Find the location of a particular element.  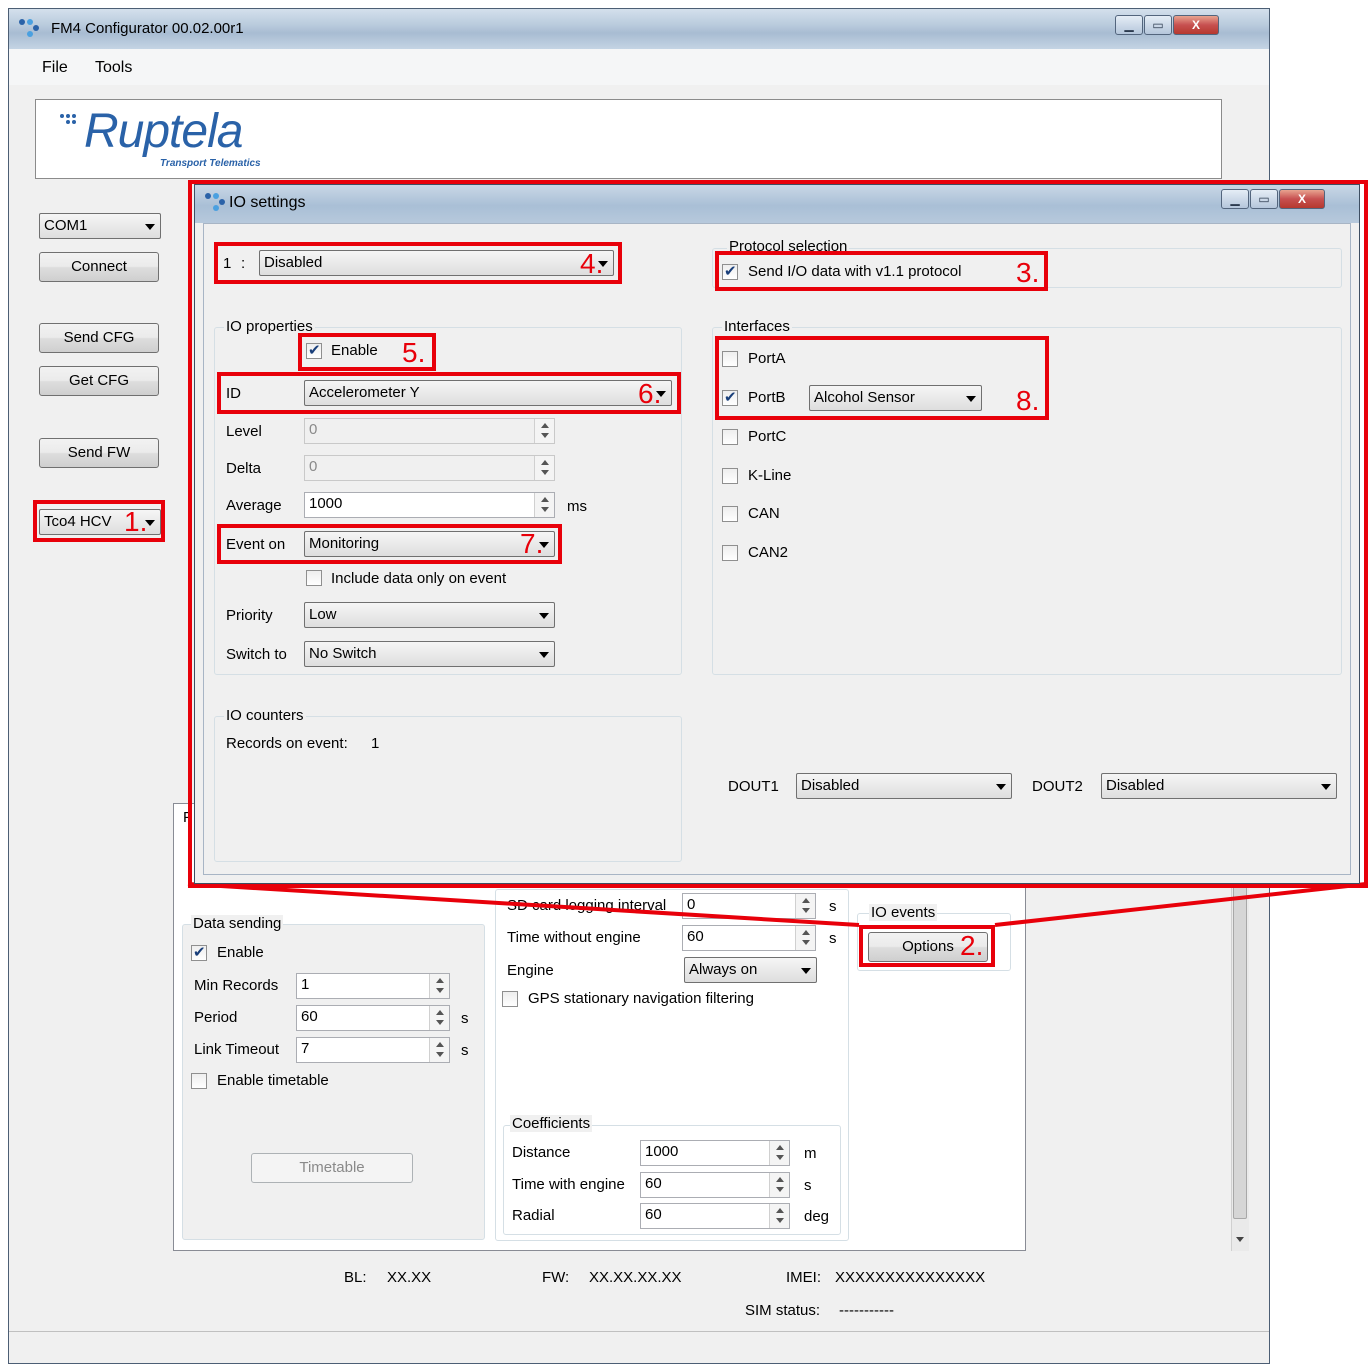

annotation-number-5: 5. is located at coordinates (414, 352).